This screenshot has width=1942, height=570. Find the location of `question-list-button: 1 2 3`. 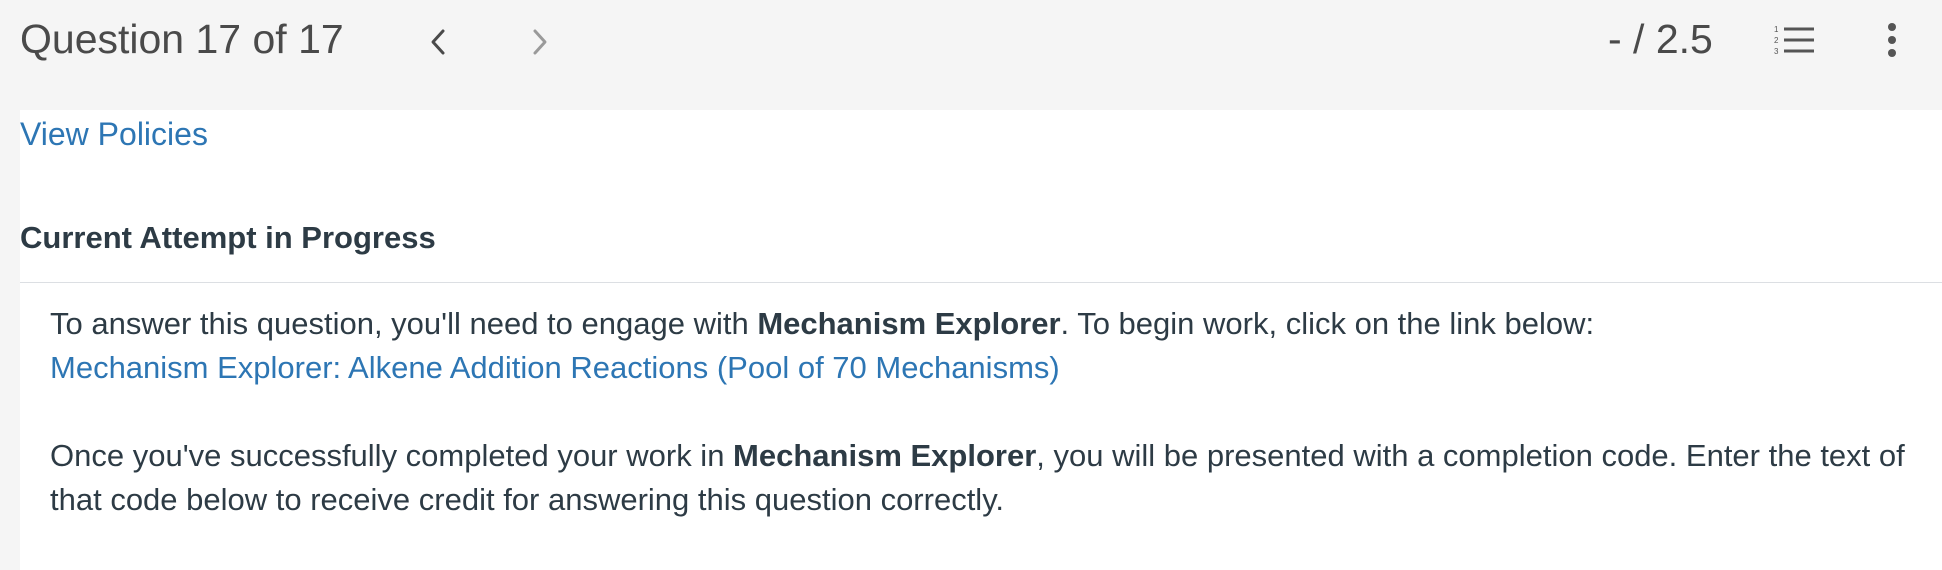

question-list-button: 1 2 3 is located at coordinates (1794, 40).